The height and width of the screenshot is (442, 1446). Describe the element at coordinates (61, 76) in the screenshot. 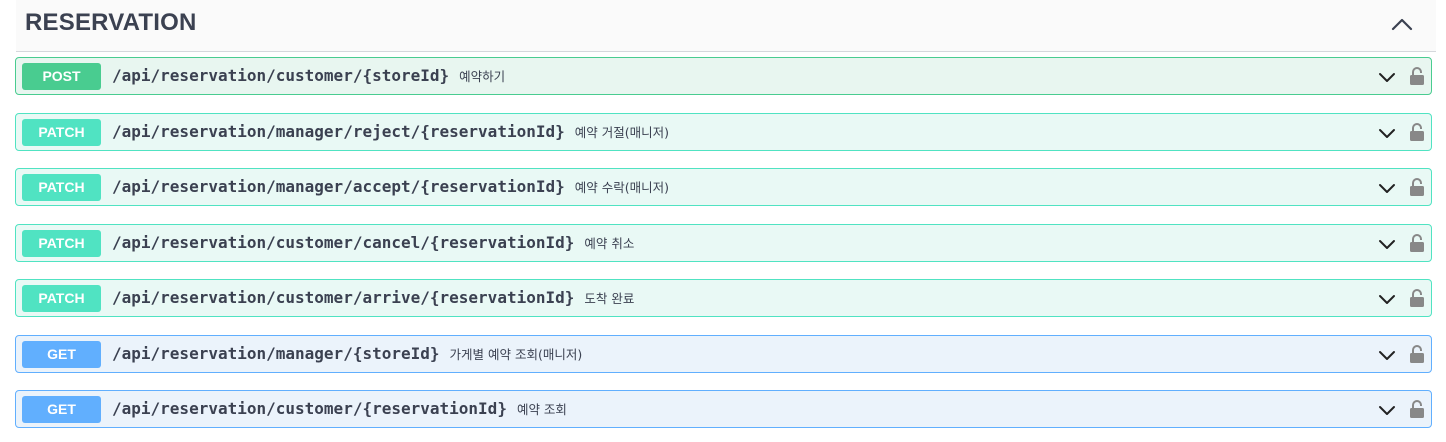

I see `method-badge: POST` at that location.